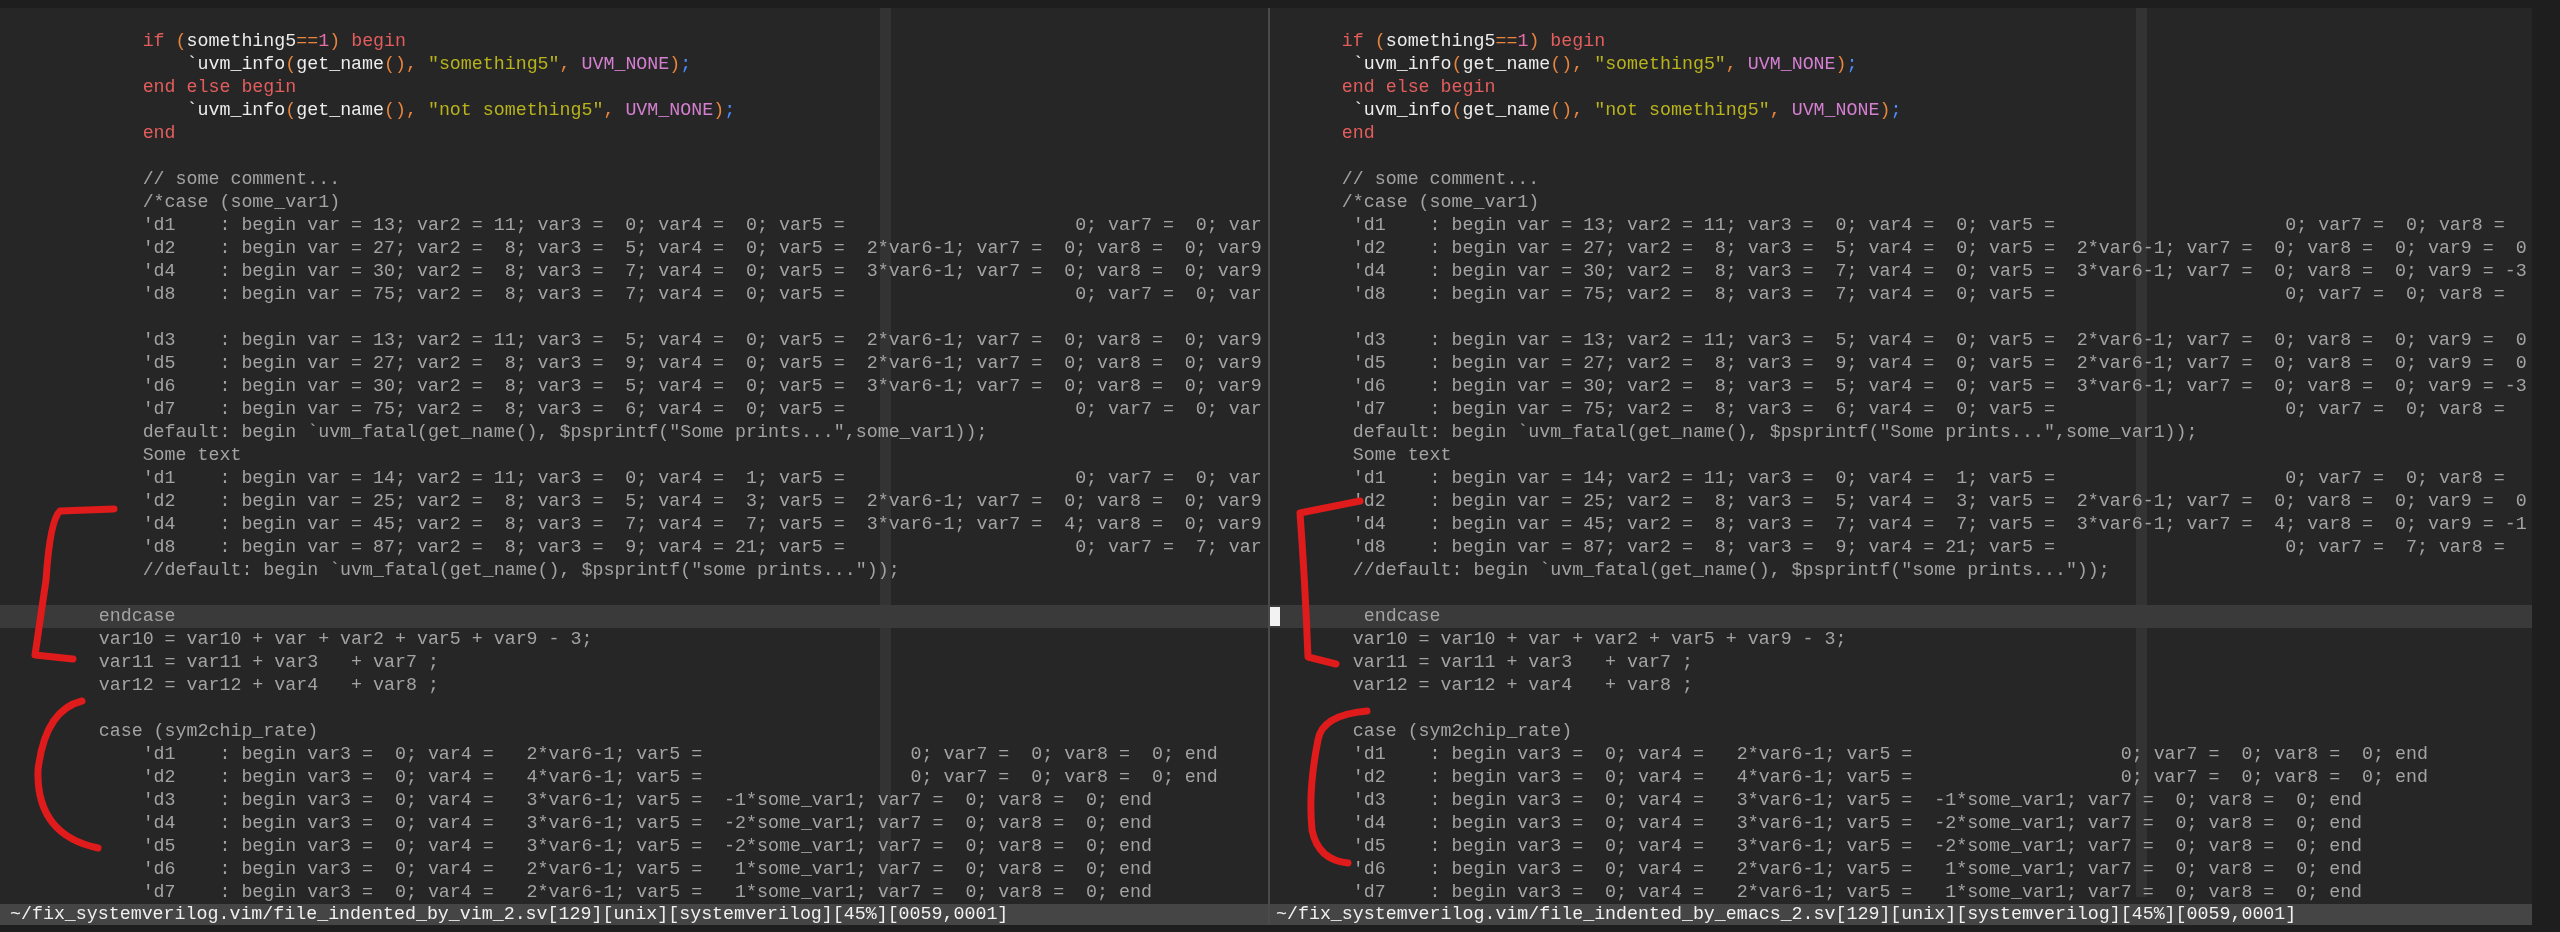 Image resolution: width=2560 pixels, height=932 pixels. Describe the element at coordinates (1939, 386) in the screenshot. I see `code-line: 'd6 : begin var = 30; var2 = 8; var3 = 5; var4 = 0; var5 = 3*var6-1; var7 = 0; var8 = 0; var9 = -3` at that location.